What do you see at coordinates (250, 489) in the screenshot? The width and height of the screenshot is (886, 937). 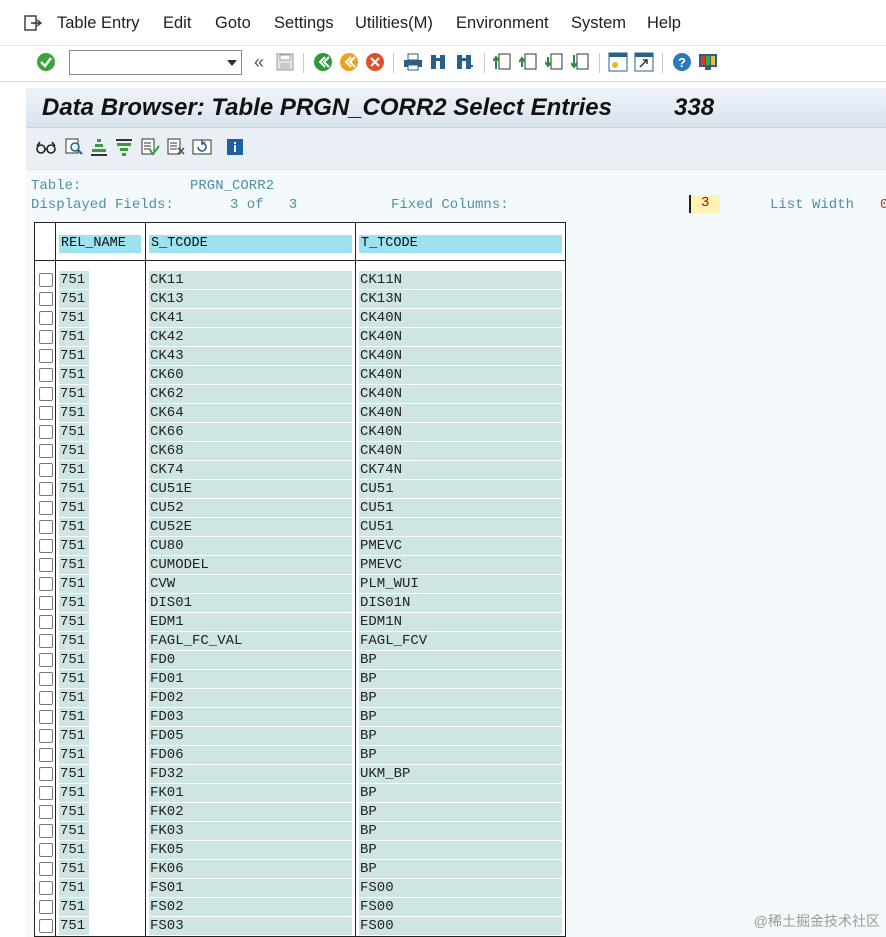 I see `cell-s-tcode: CU51E` at bounding box center [250, 489].